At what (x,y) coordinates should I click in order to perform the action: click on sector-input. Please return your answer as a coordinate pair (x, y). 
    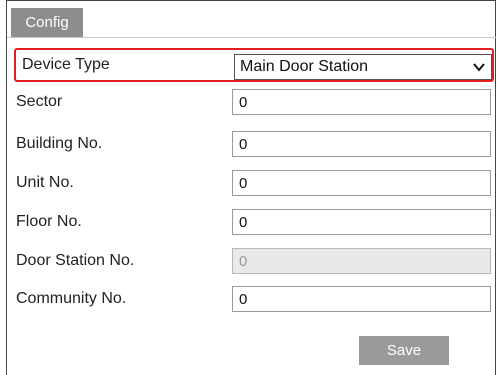
    Looking at the image, I should click on (361, 102).